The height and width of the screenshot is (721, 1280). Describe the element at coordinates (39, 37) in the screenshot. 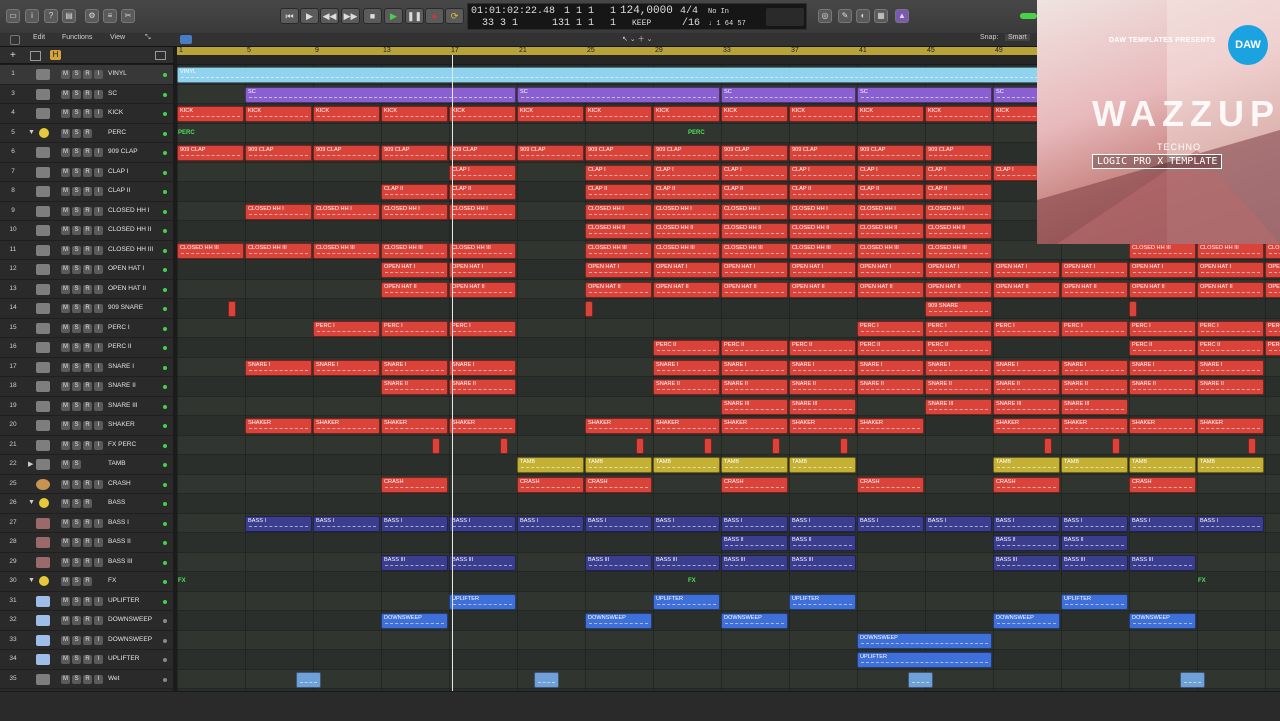

I see `edit-menu: Edit` at that location.